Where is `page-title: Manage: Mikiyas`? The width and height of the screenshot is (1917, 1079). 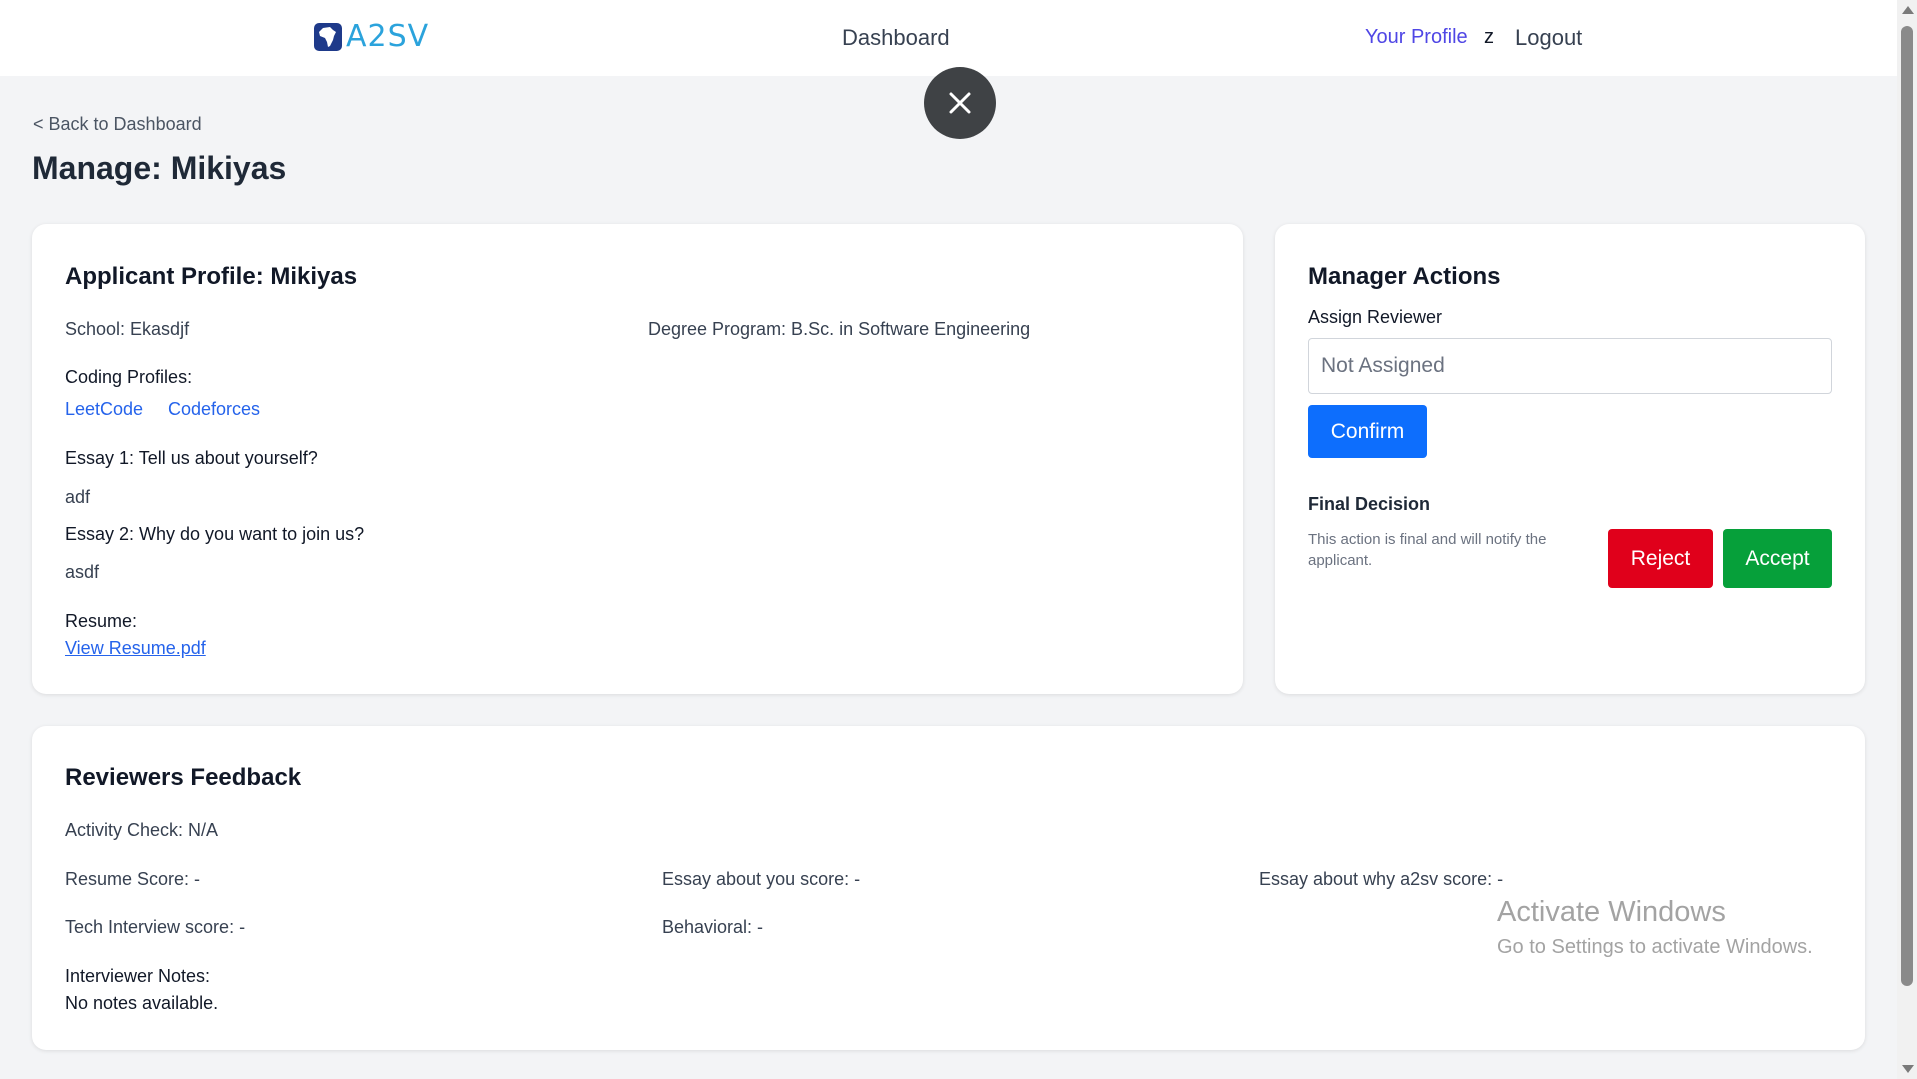 page-title: Manage: Mikiyas is located at coordinates (159, 168).